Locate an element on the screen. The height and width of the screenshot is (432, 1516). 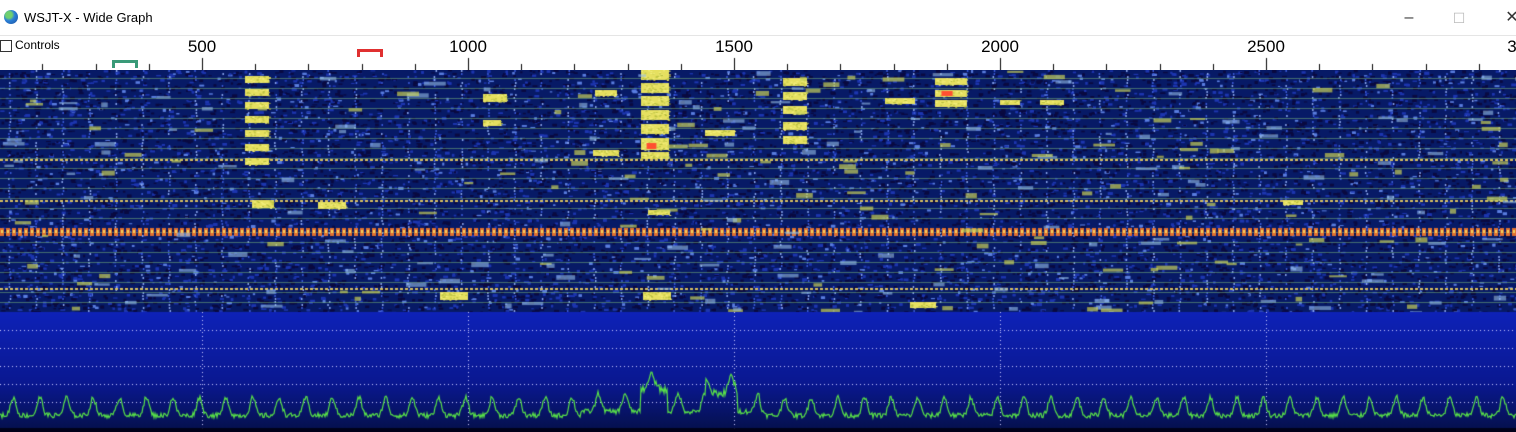
freq-label-500: 500 is located at coordinates (202, 46).